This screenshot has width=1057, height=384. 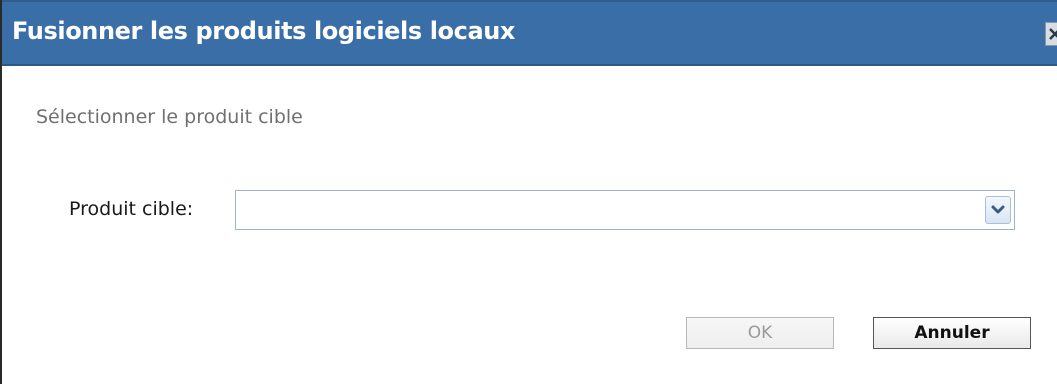 I want to click on chevron-down-icon, so click(x=998, y=209).